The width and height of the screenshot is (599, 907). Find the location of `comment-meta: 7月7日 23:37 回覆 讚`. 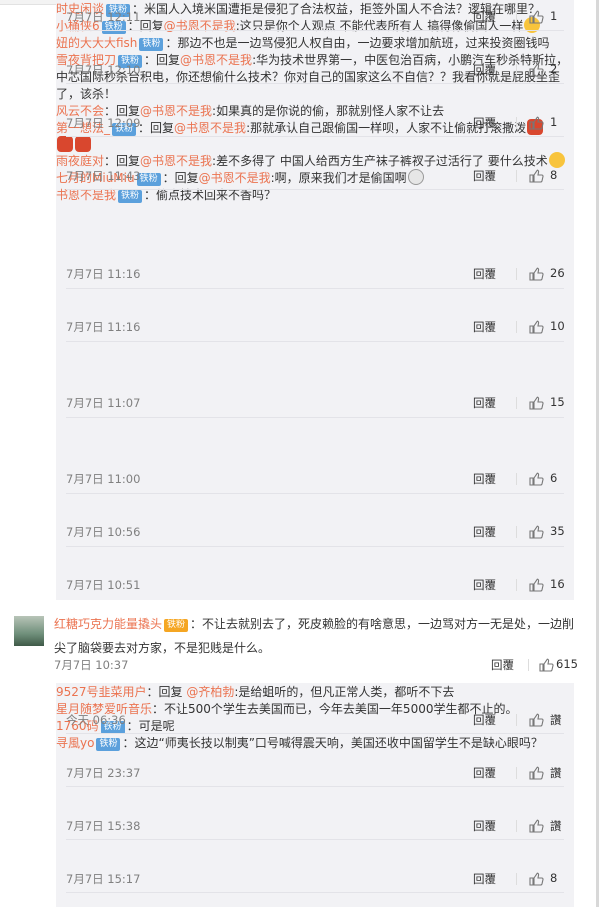

comment-meta: 7月7日 23:37 回覆 讚 is located at coordinates (314, 773).